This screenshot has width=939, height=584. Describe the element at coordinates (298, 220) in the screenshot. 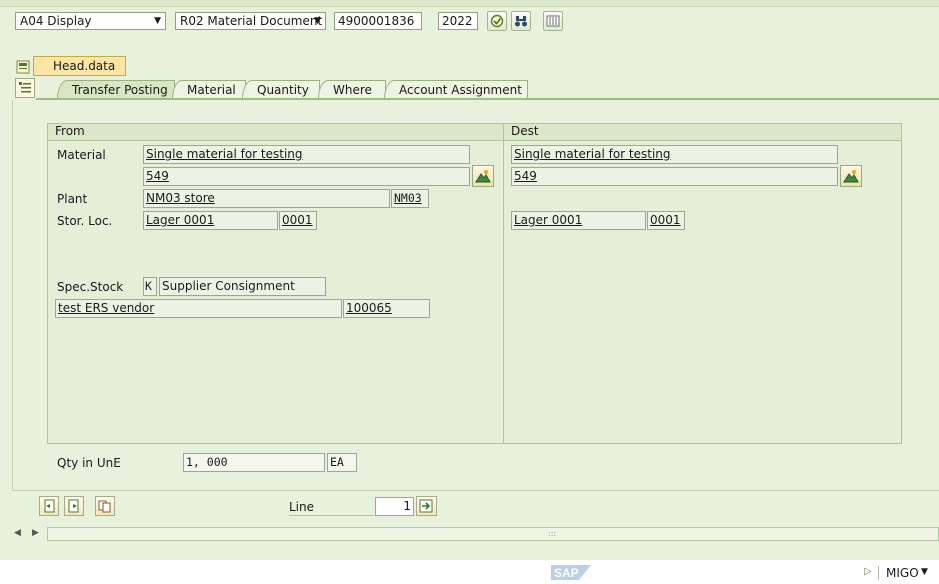

I see `from-storage-location-code: 0001` at that location.